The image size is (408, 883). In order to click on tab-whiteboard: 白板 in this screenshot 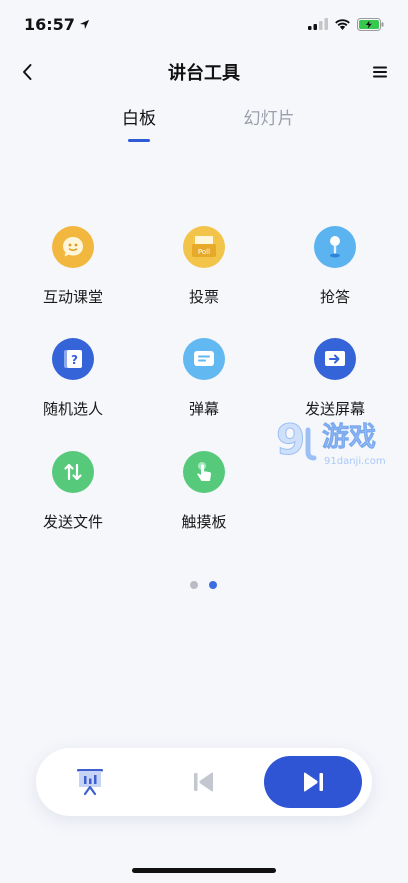, I will do `click(139, 116)`.